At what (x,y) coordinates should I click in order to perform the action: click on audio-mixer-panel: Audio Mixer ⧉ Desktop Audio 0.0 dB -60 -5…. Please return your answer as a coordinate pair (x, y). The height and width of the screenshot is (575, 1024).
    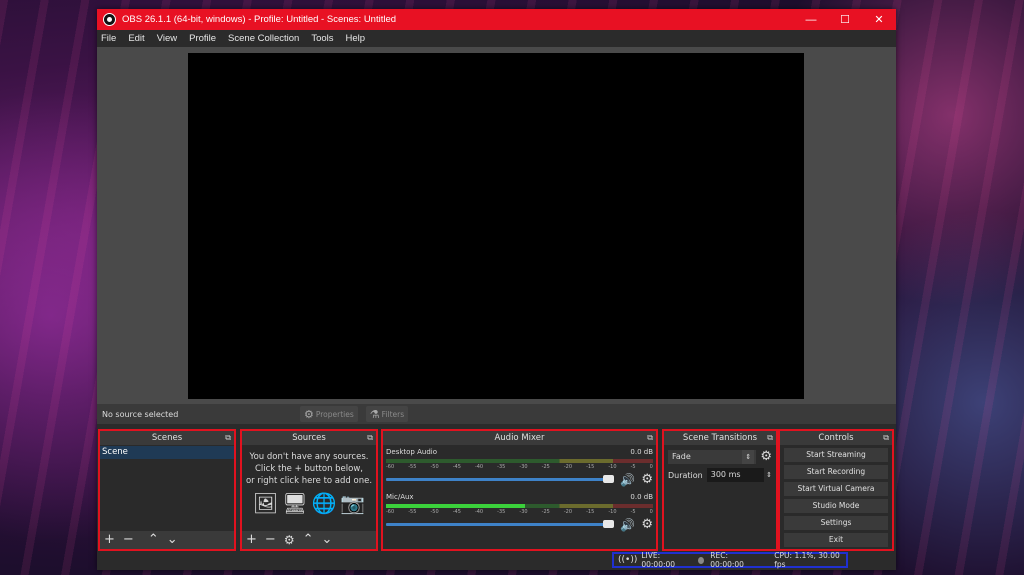
    Looking at the image, I should click on (519, 490).